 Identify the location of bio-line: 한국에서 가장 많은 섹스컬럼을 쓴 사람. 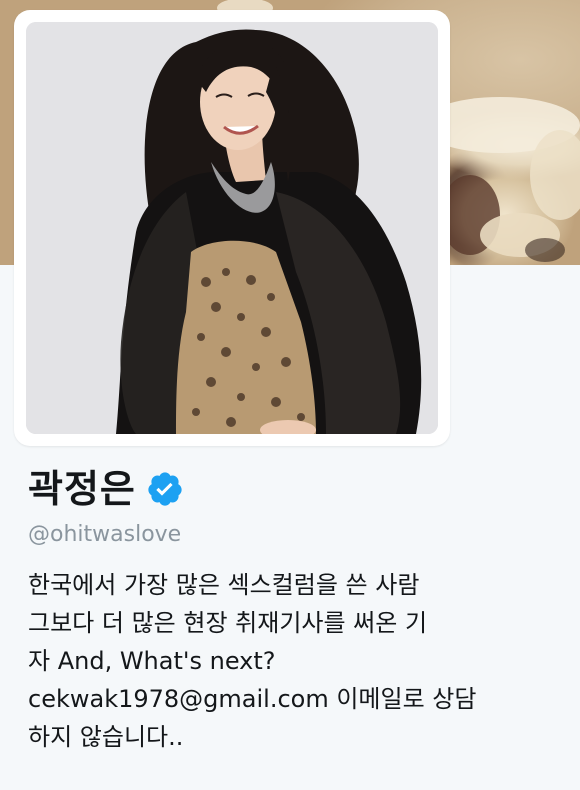
(224, 585).